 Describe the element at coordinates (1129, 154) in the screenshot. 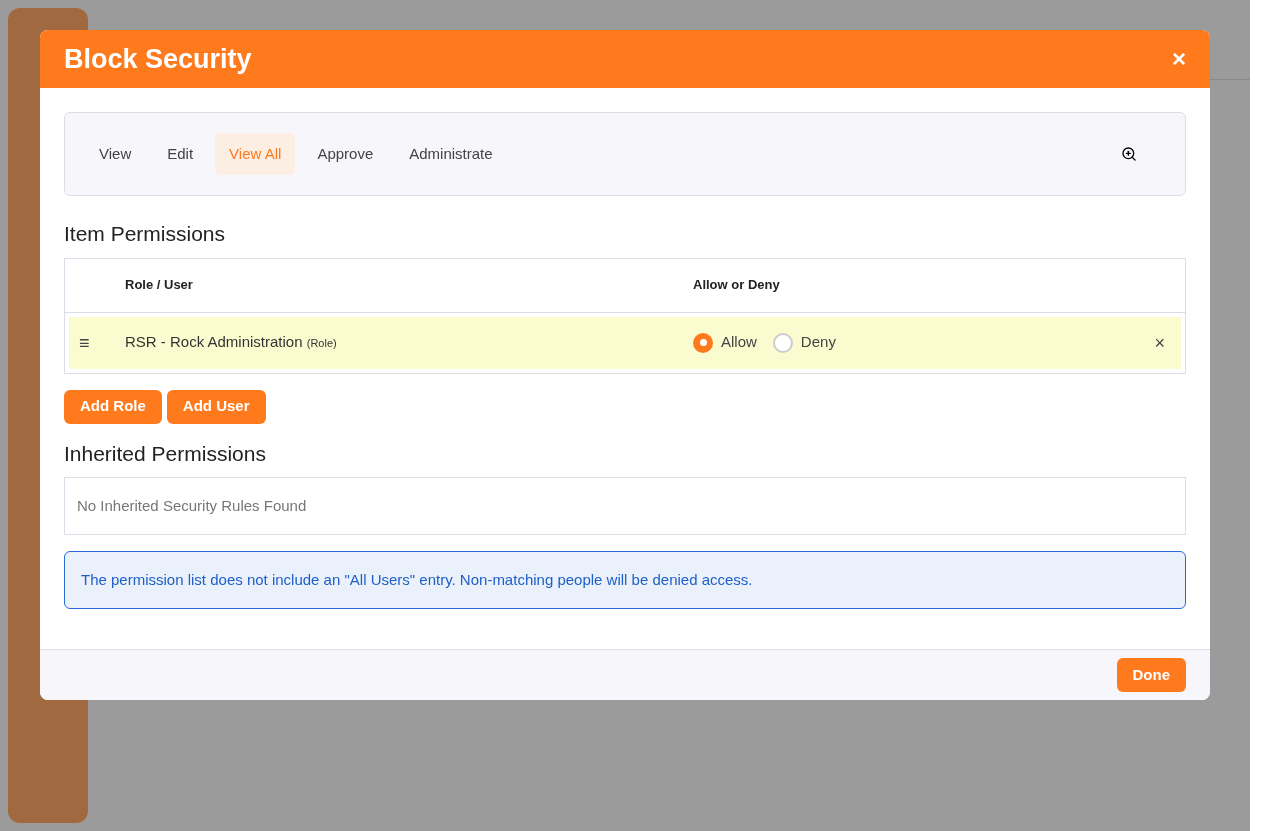

I see `search-icon` at that location.